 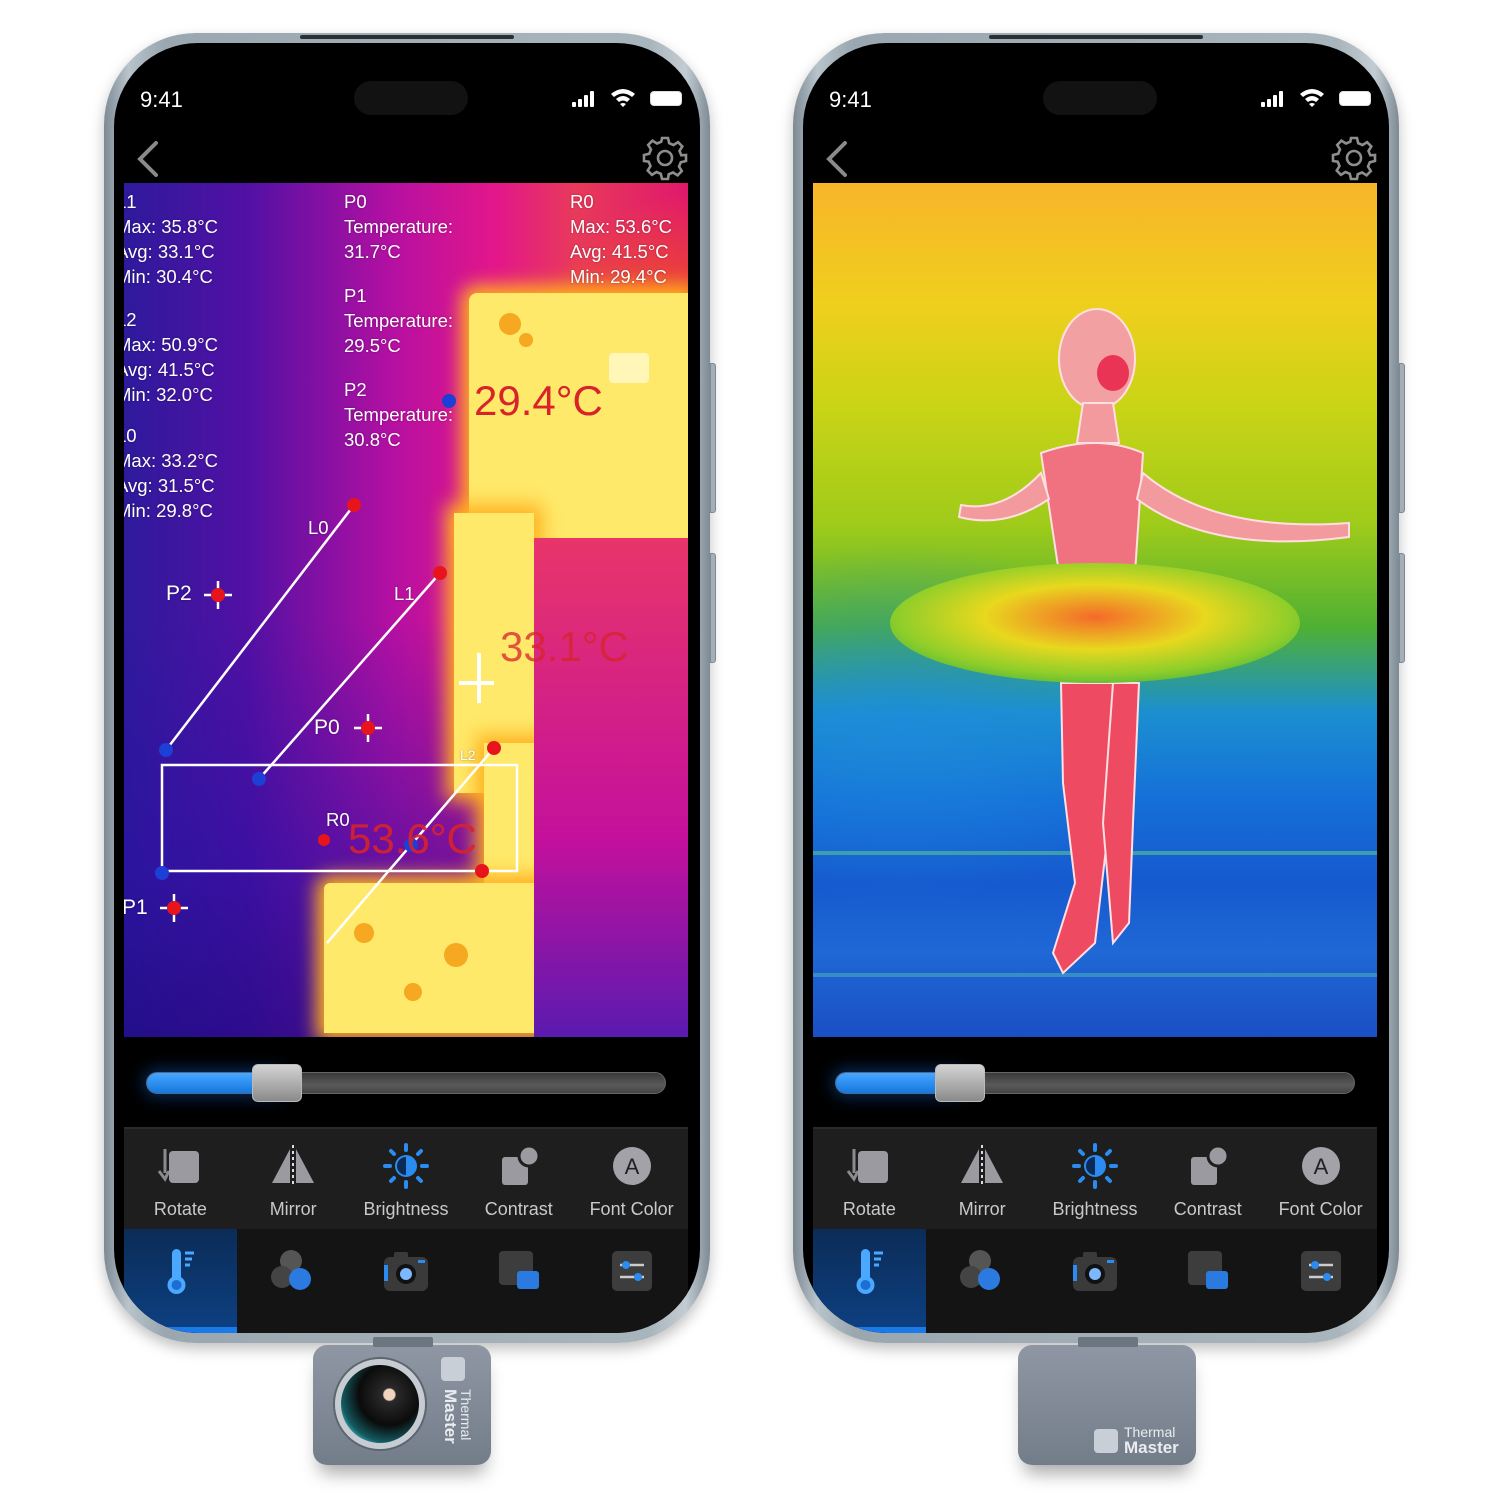 I want to click on color-palette-icon, so click(x=980, y=1270).